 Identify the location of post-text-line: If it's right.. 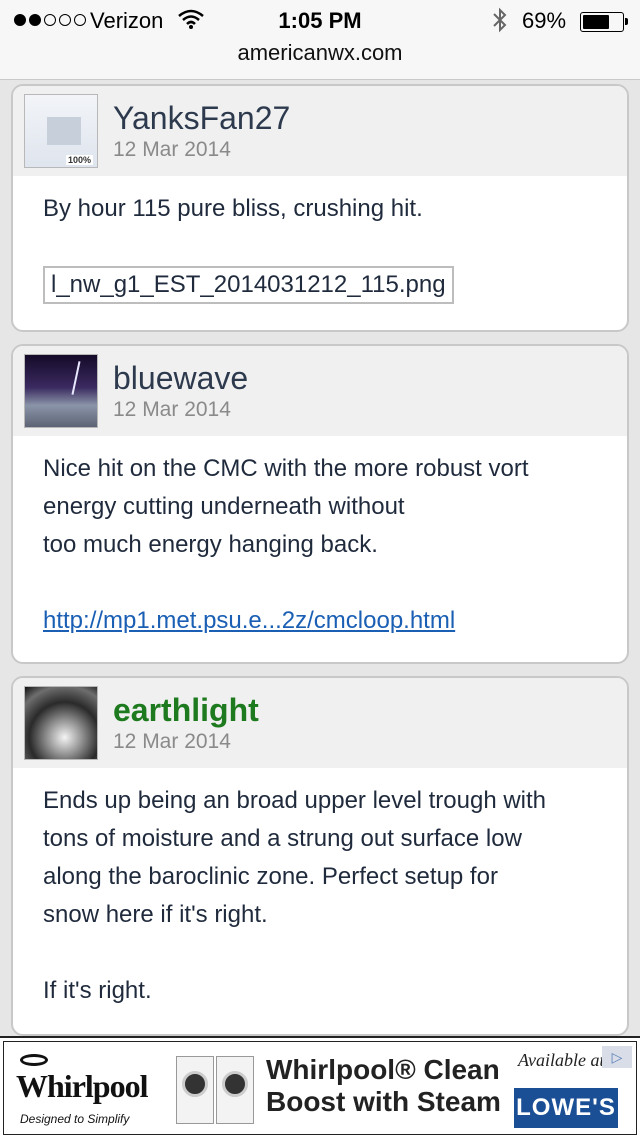
(97, 990).